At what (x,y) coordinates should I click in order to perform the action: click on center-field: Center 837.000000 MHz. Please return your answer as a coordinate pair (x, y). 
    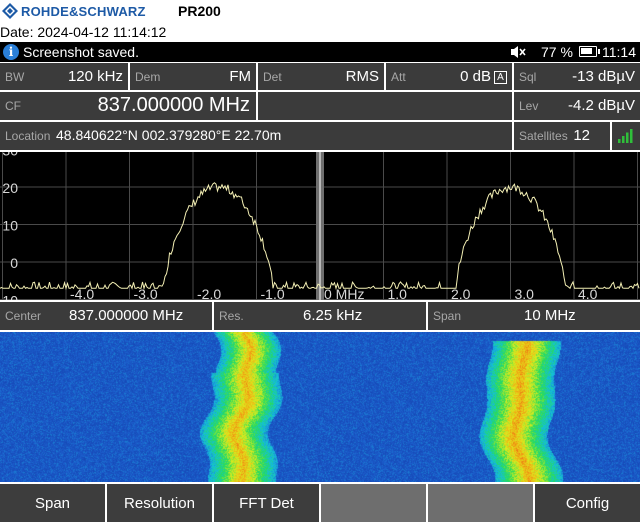
    Looking at the image, I should click on (106, 316).